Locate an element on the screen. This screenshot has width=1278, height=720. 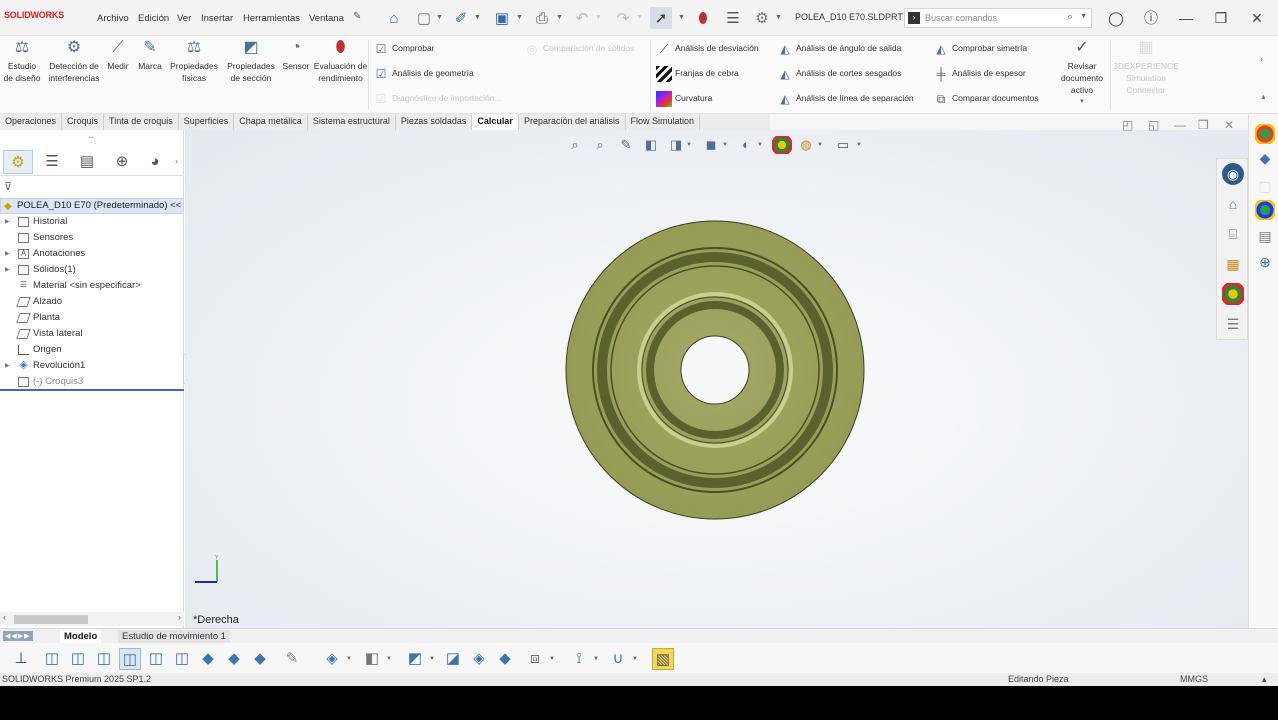
scroll-left-icon: ‹ is located at coordinates (4, 617).